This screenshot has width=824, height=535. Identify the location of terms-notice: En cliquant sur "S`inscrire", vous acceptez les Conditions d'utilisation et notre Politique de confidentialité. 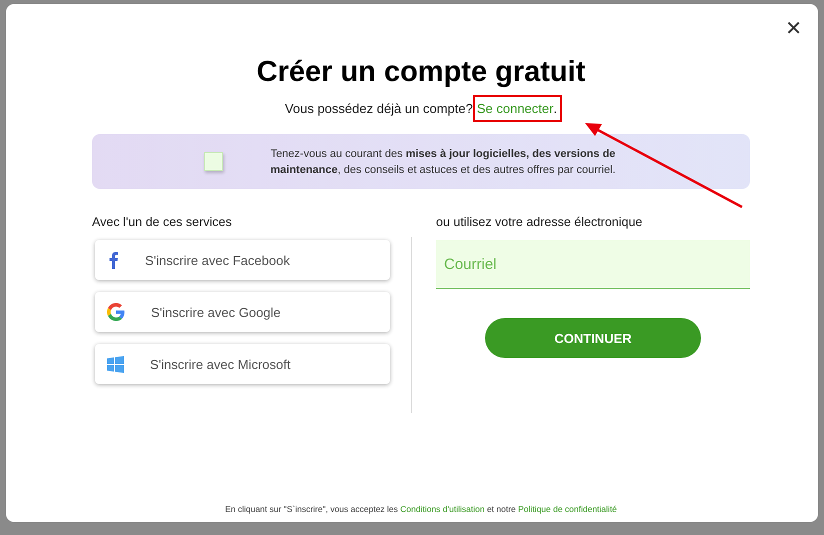
(421, 509).